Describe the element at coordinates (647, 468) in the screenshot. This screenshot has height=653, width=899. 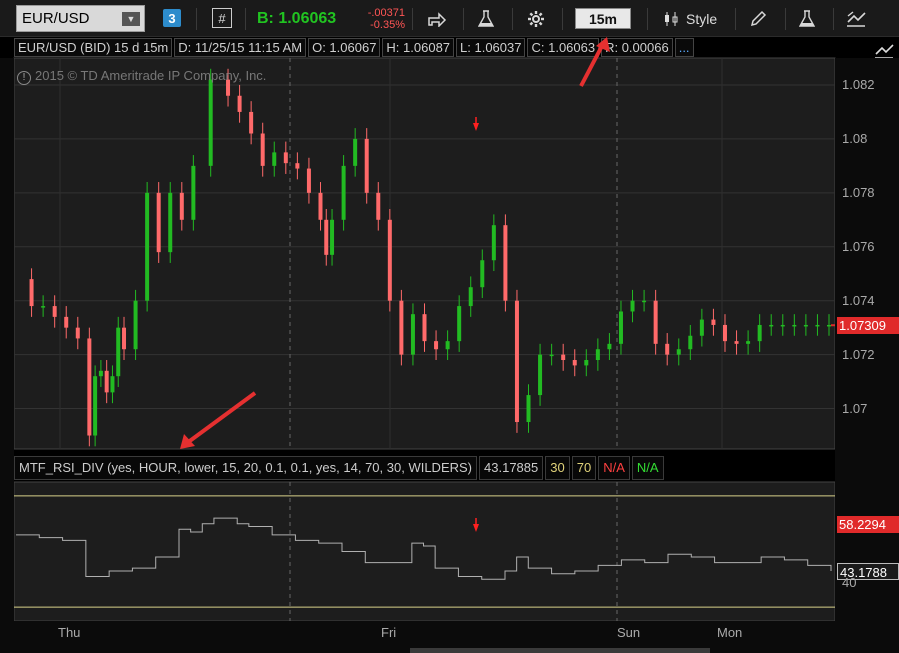
I see `study-na-green: N/A` at that location.